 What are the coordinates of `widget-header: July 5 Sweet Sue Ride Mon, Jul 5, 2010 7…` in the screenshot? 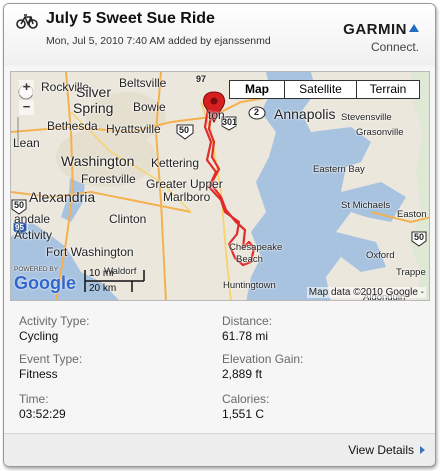 It's located at (219, 35).